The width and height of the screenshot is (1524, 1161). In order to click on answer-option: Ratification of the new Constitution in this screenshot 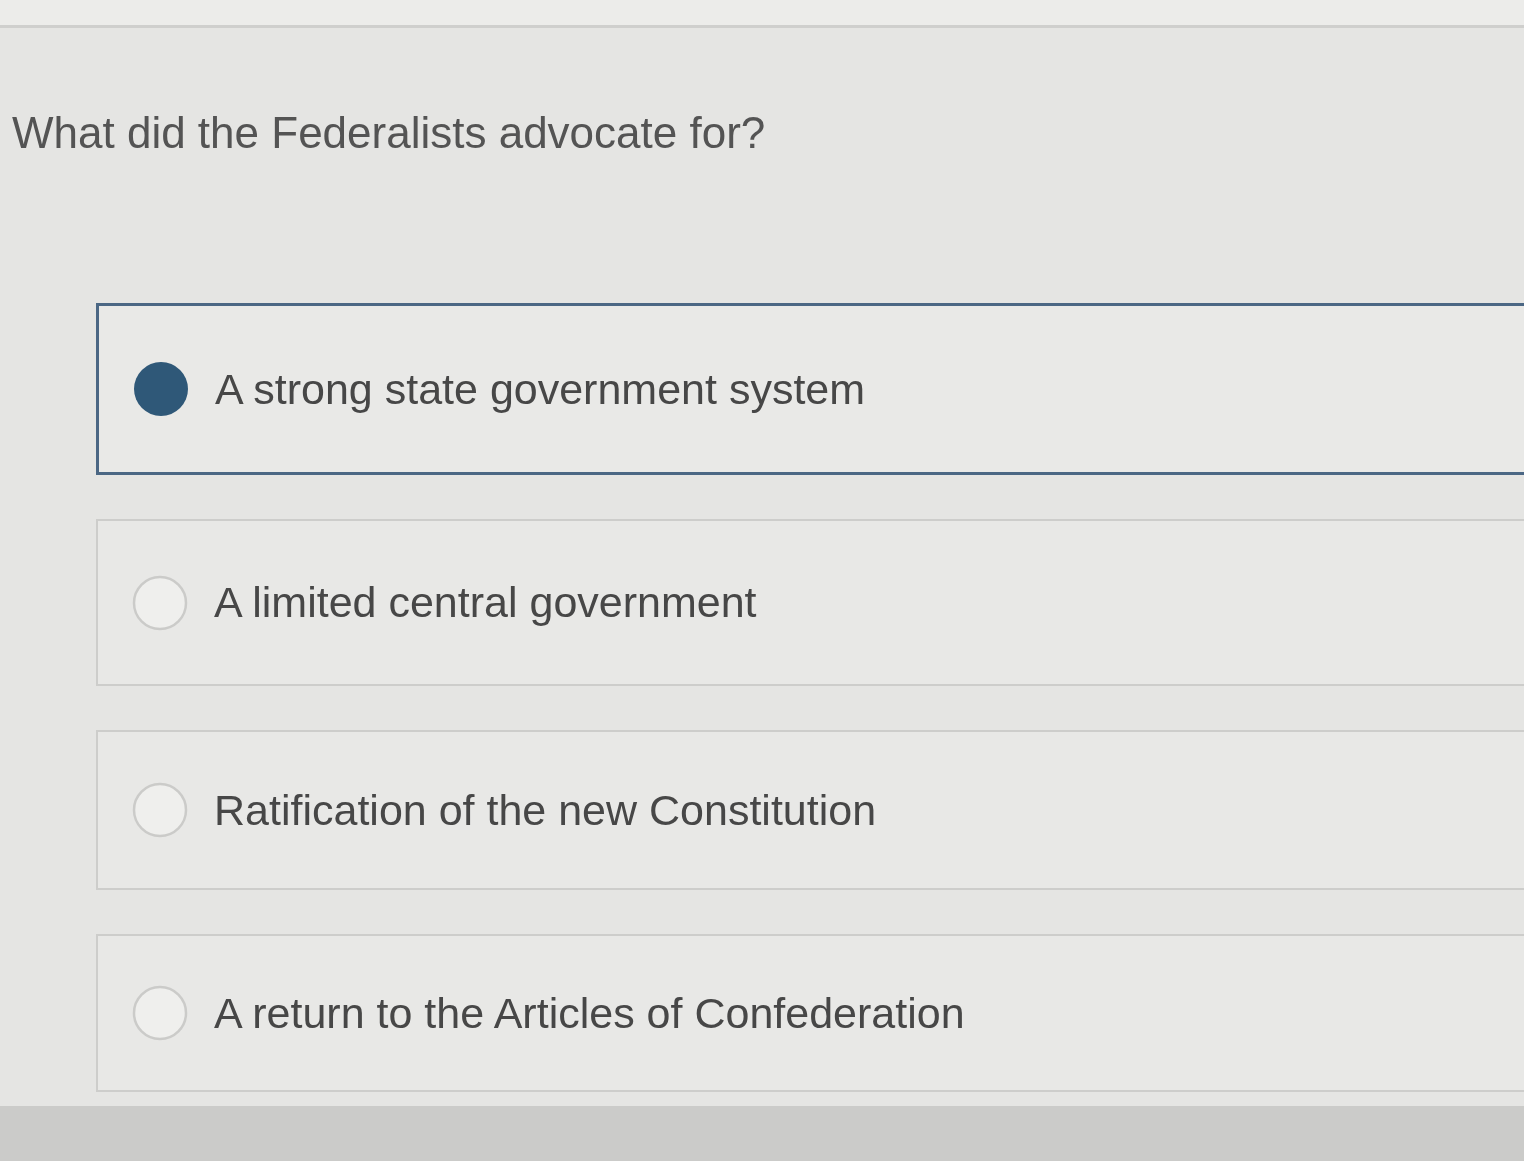, I will do `click(810, 810)`.